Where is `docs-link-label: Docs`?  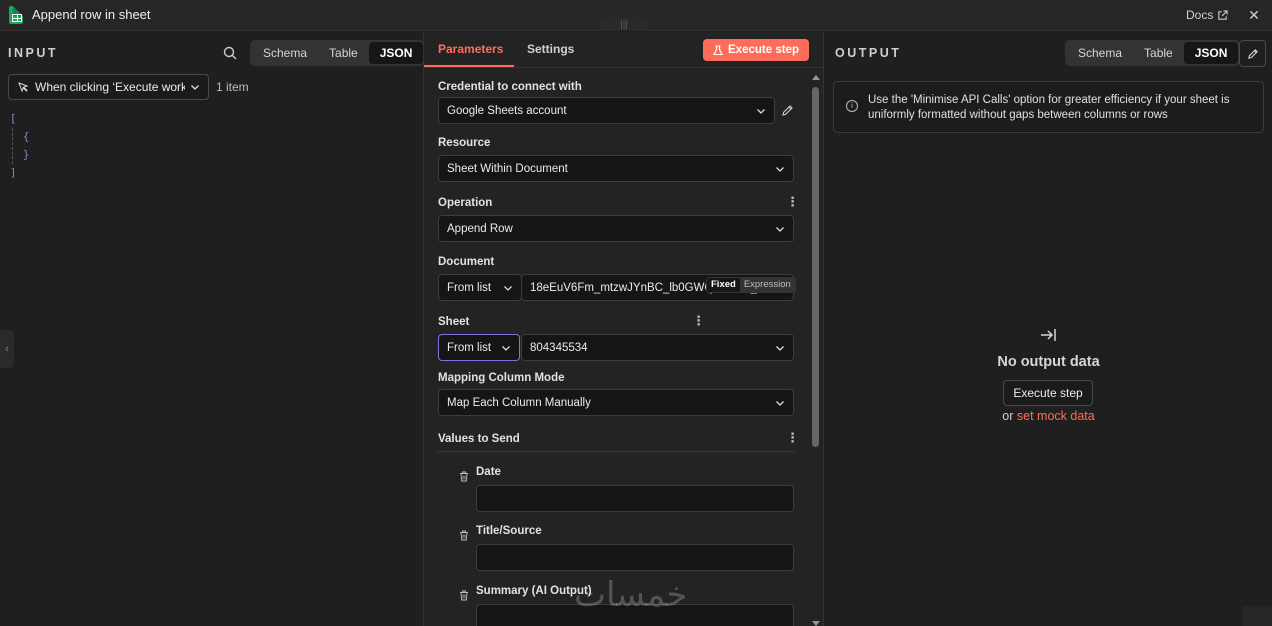 docs-link-label: Docs is located at coordinates (1200, 15).